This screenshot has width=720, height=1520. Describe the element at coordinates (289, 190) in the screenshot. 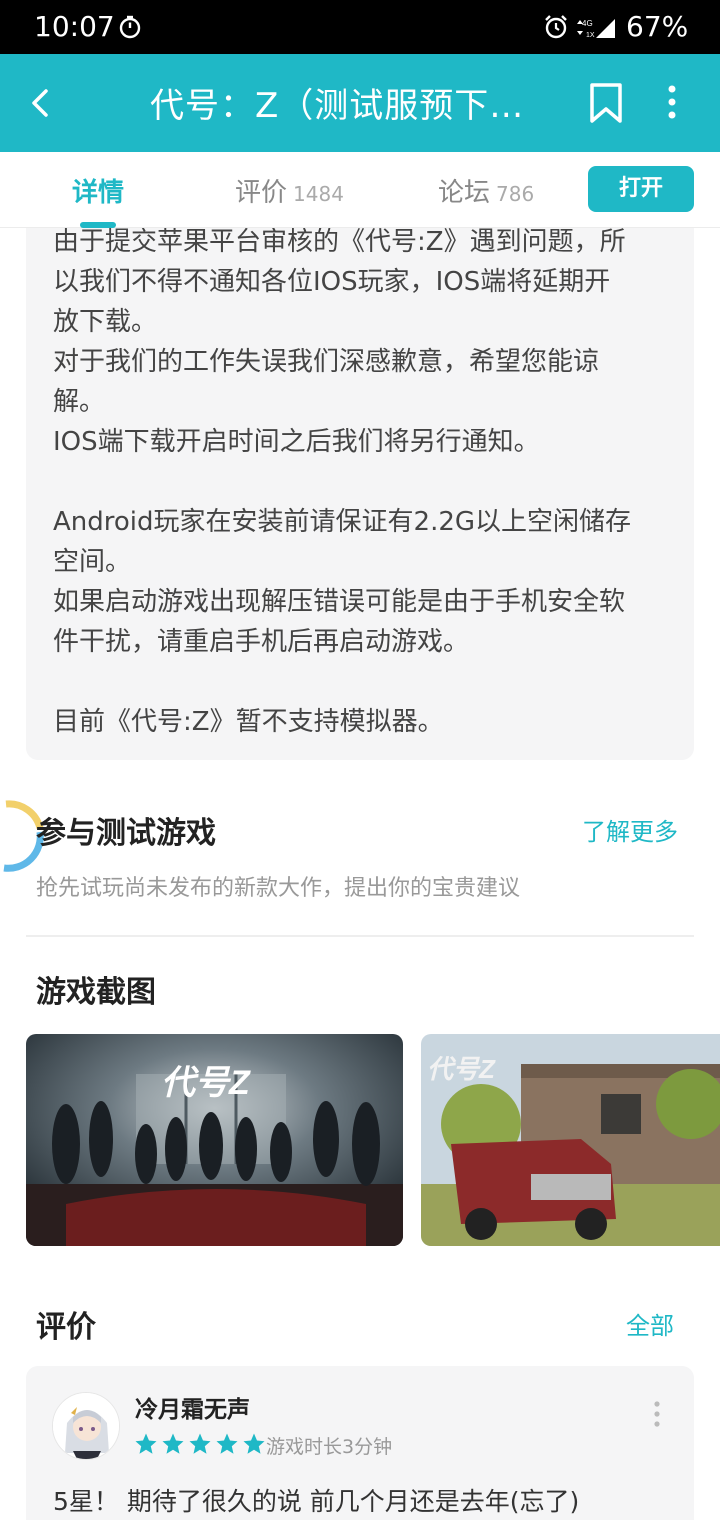

I see `tab-reviews: 评价 1484` at that location.